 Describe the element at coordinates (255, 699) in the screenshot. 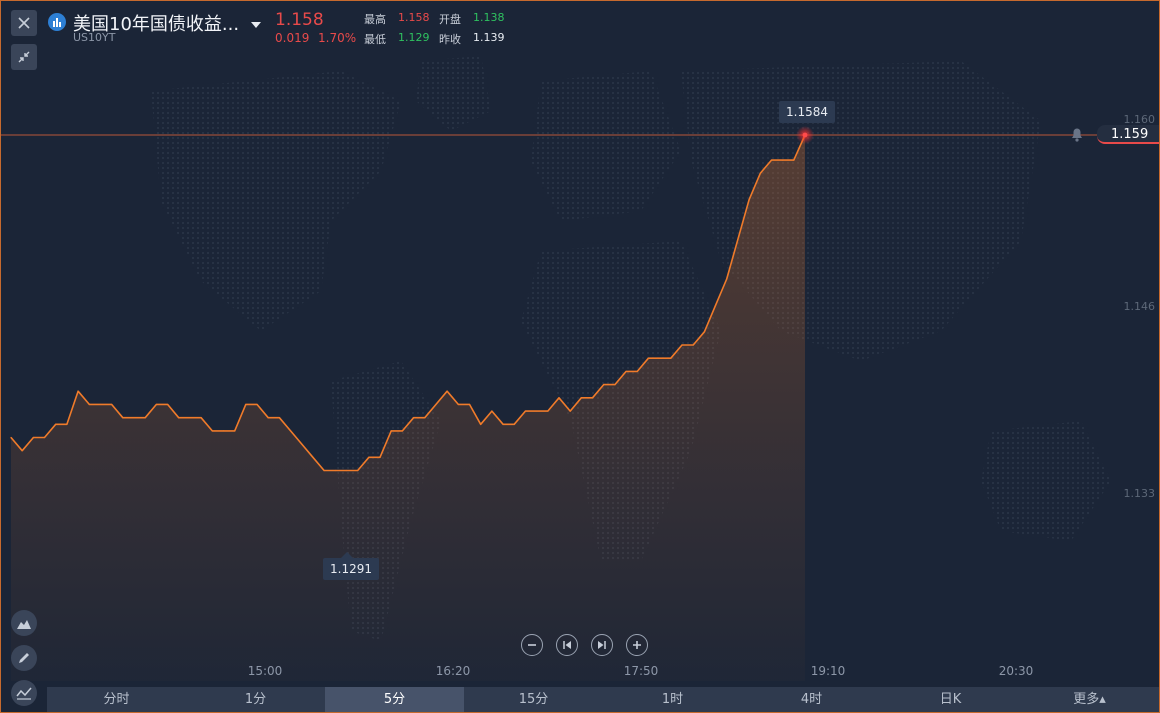

I see `tab-1m: 1分` at that location.